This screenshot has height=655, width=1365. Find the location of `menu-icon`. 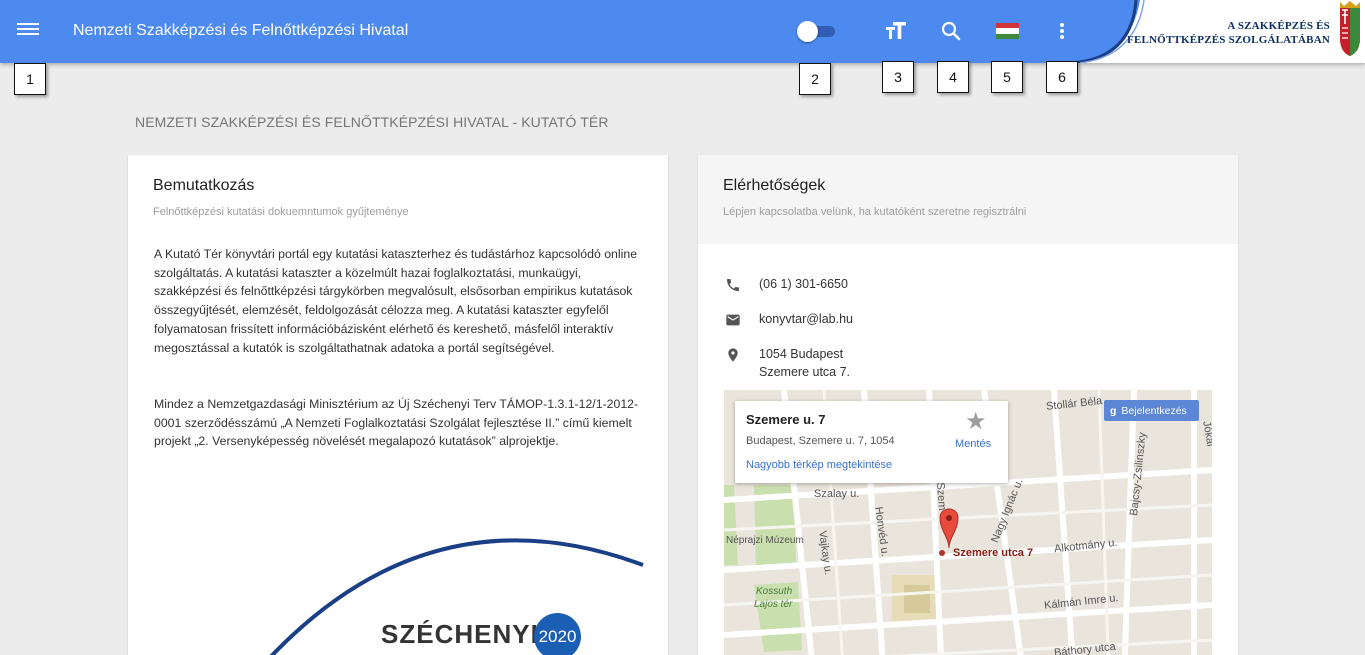

menu-icon is located at coordinates (28, 30).